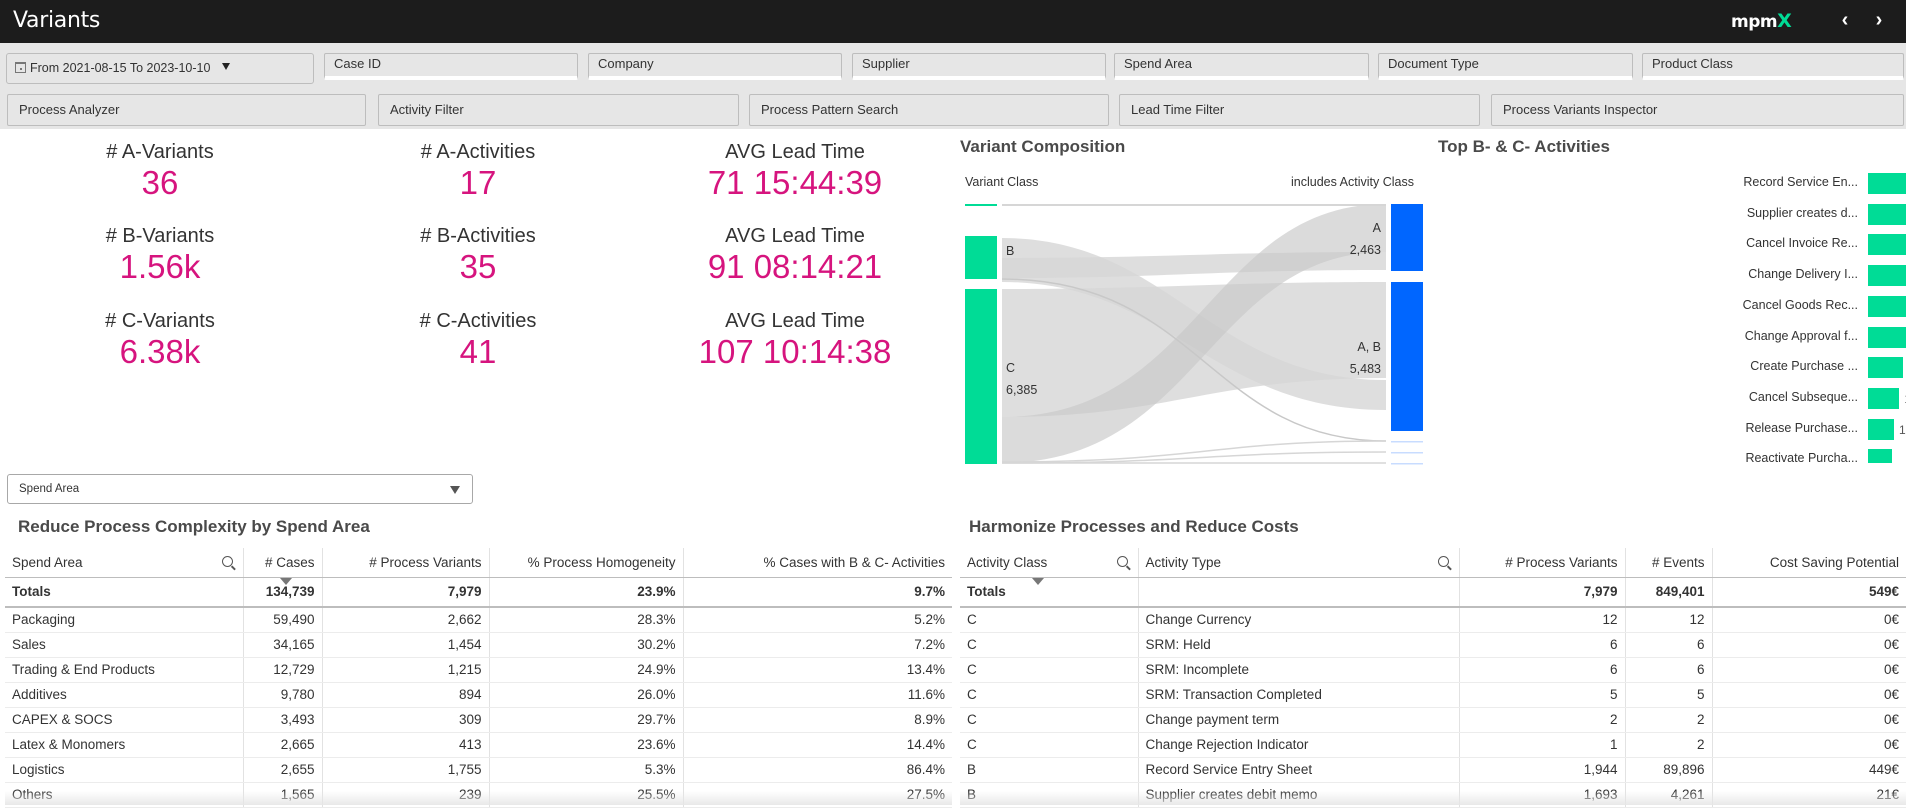  Describe the element at coordinates (1049, 592) in the screenshot. I see `table-cell: Totals` at that location.